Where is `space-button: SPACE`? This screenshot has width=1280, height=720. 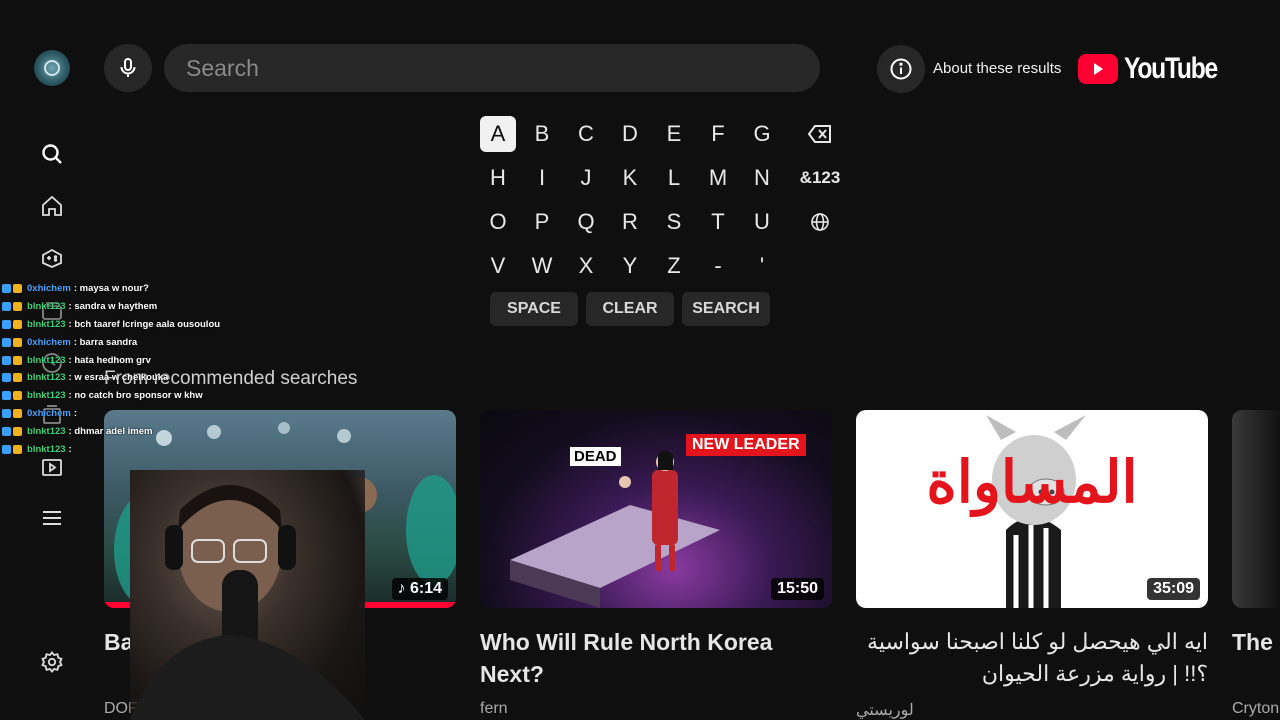
space-button: SPACE is located at coordinates (534, 309).